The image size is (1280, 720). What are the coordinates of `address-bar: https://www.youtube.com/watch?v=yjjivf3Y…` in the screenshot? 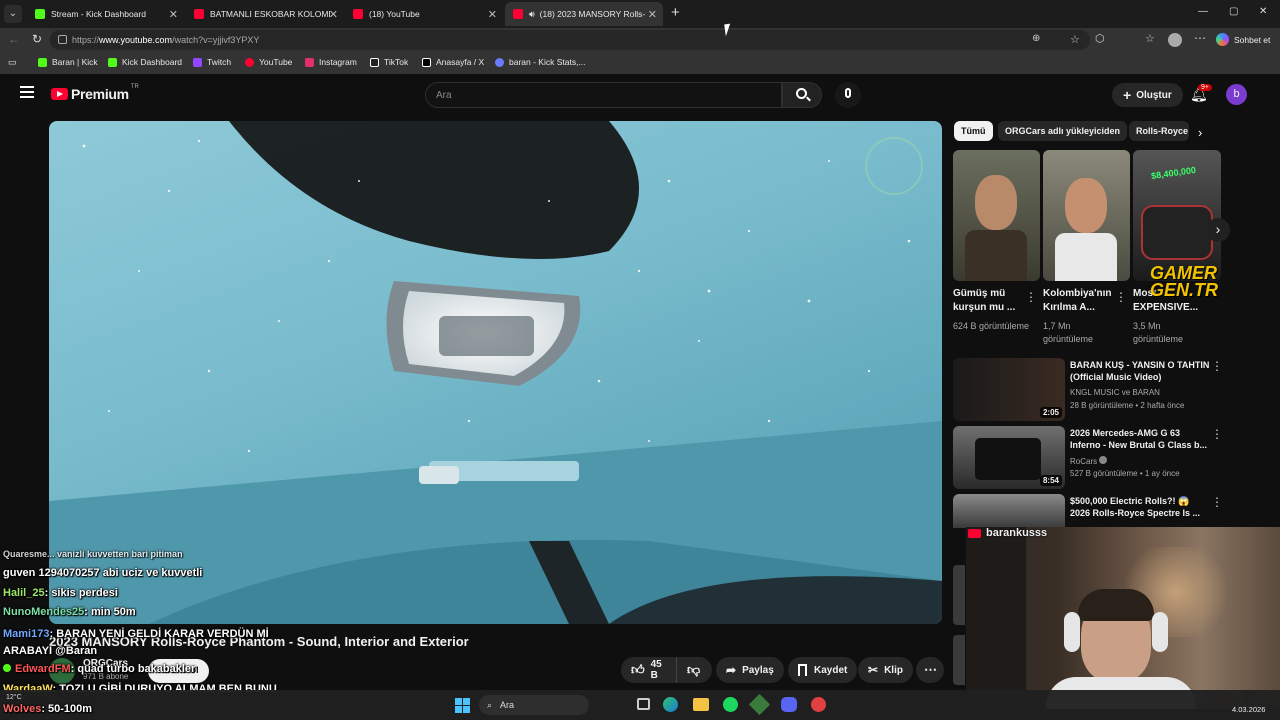 It's located at (570, 40).